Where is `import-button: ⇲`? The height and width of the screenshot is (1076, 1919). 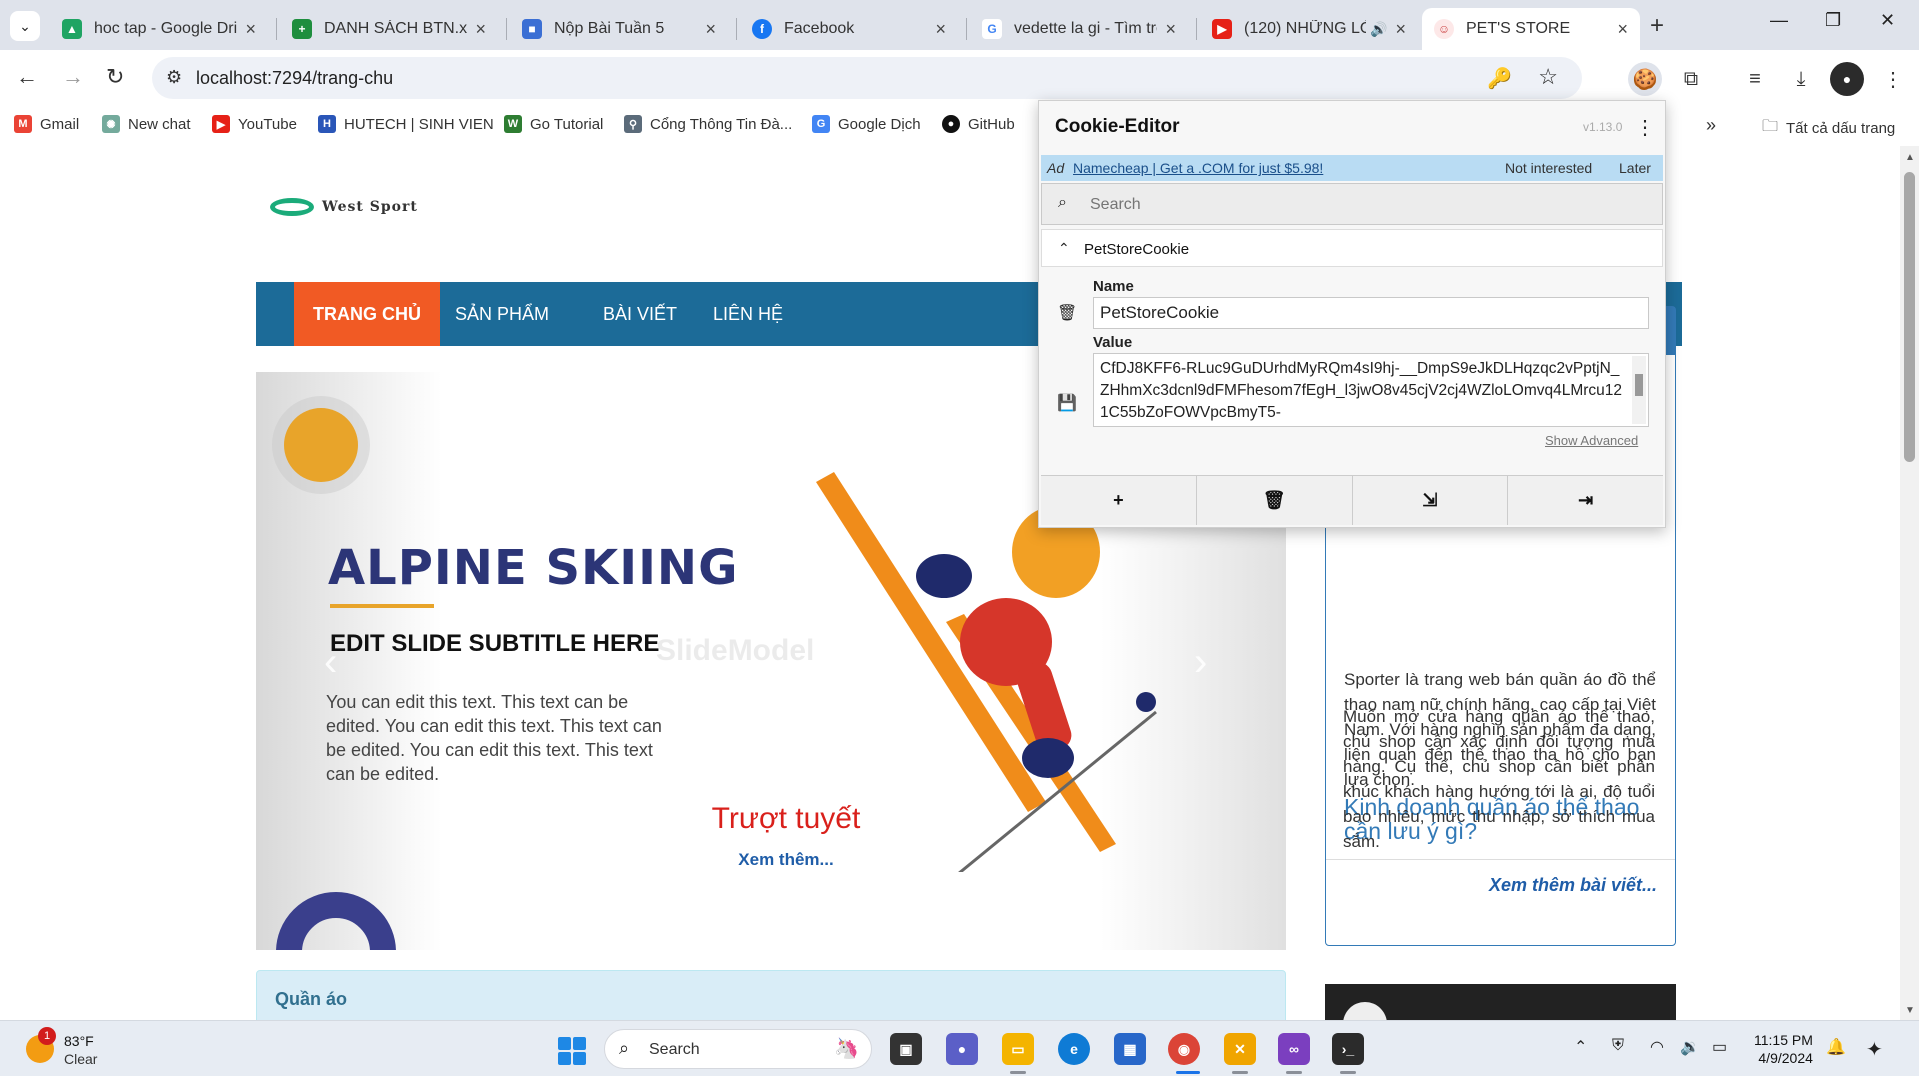 import-button: ⇲ is located at coordinates (1431, 500).